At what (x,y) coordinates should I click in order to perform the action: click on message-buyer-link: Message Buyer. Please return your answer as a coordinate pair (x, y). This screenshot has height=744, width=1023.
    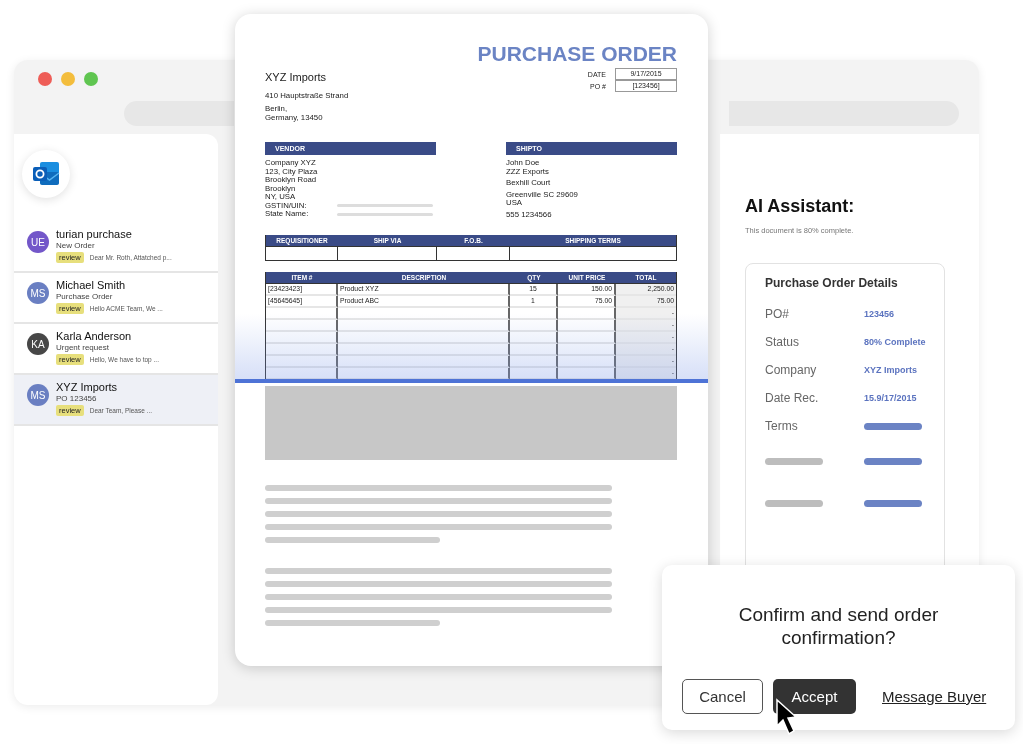
    Looking at the image, I should click on (934, 696).